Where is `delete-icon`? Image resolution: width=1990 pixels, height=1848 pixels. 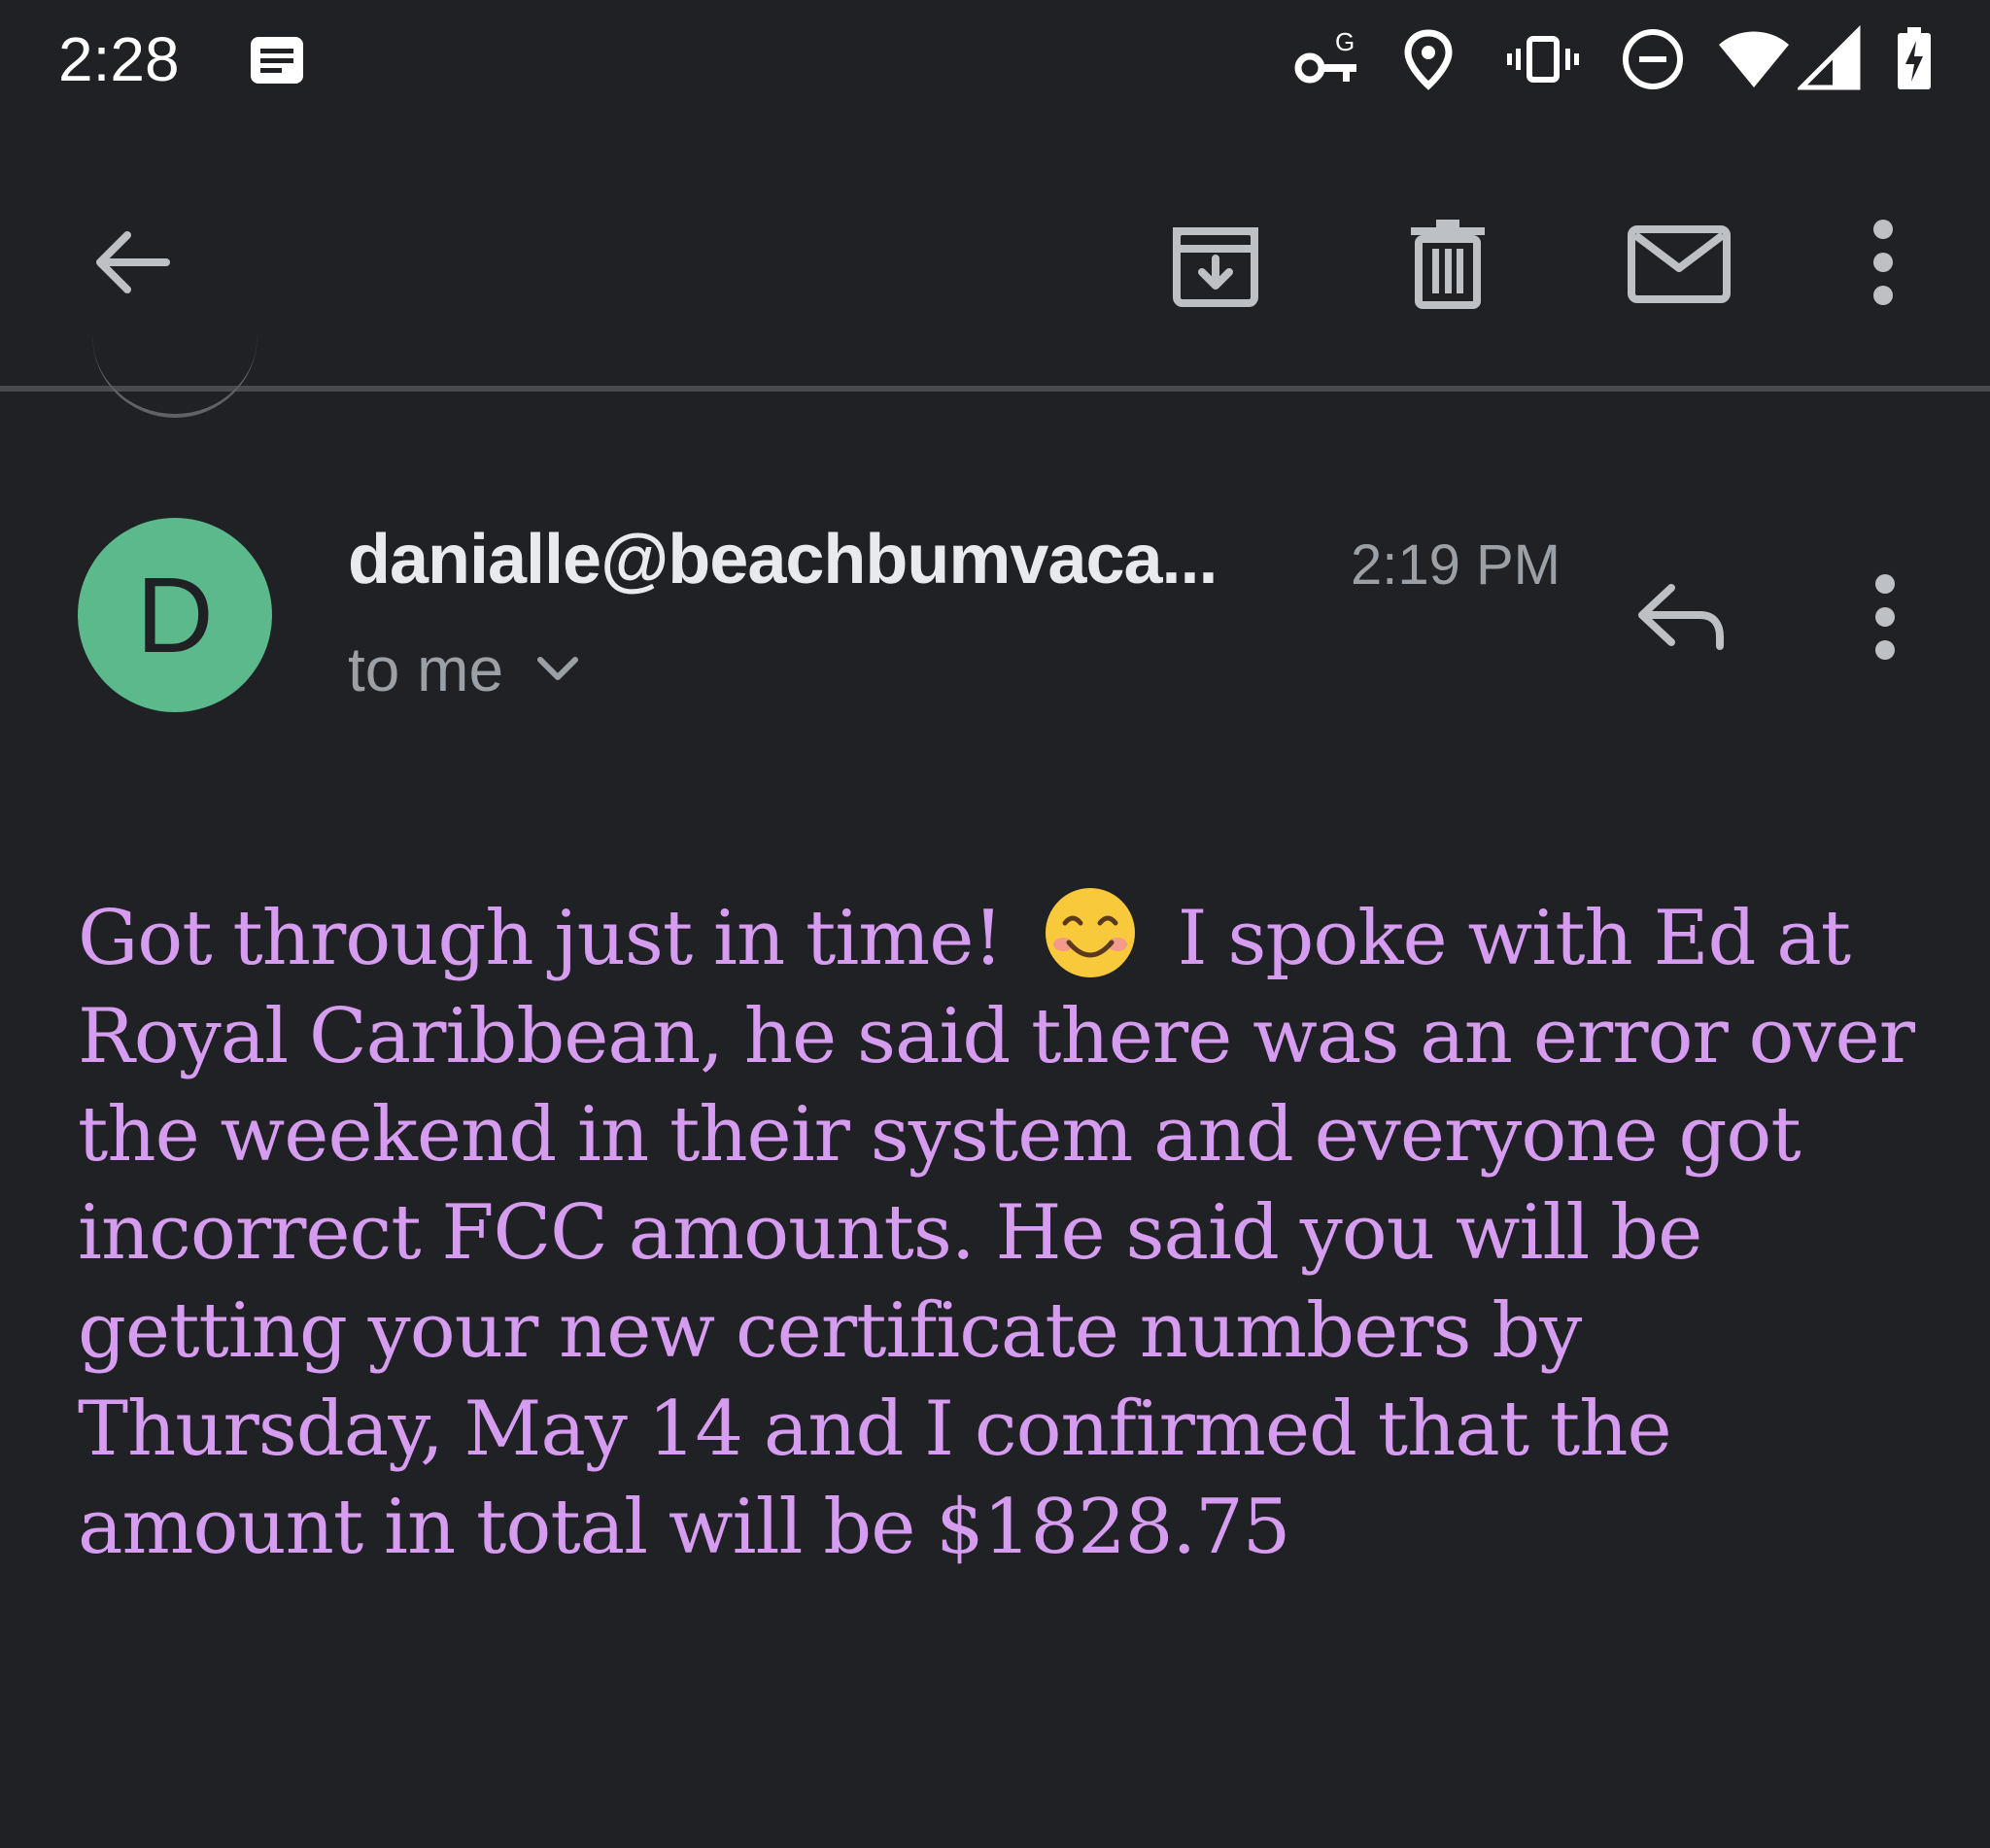
delete-icon is located at coordinates (1448, 264).